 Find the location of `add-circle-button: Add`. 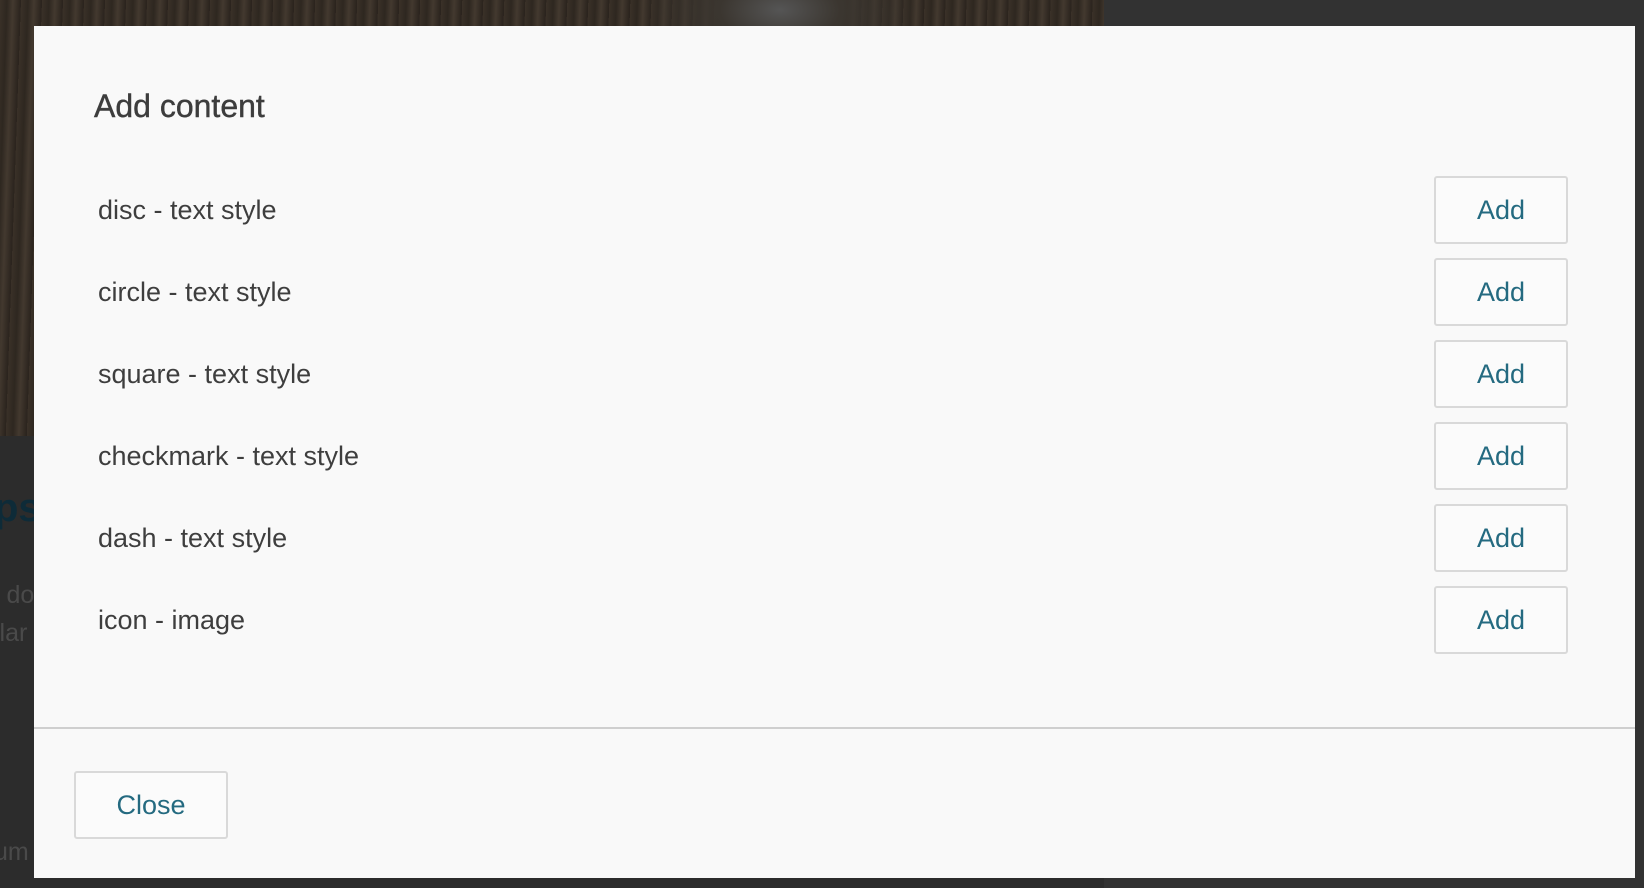

add-circle-button: Add is located at coordinates (1501, 292).